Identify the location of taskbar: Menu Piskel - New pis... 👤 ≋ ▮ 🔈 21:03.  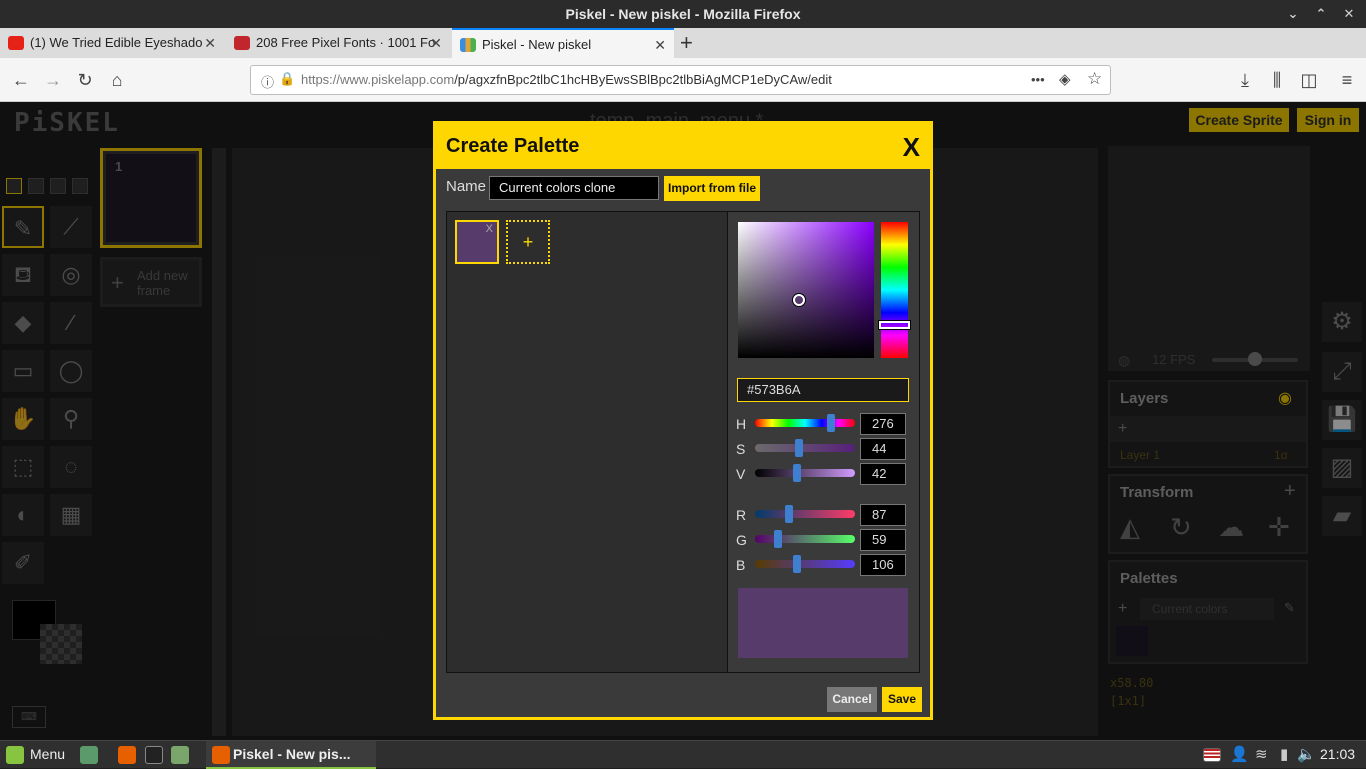
(683, 754).